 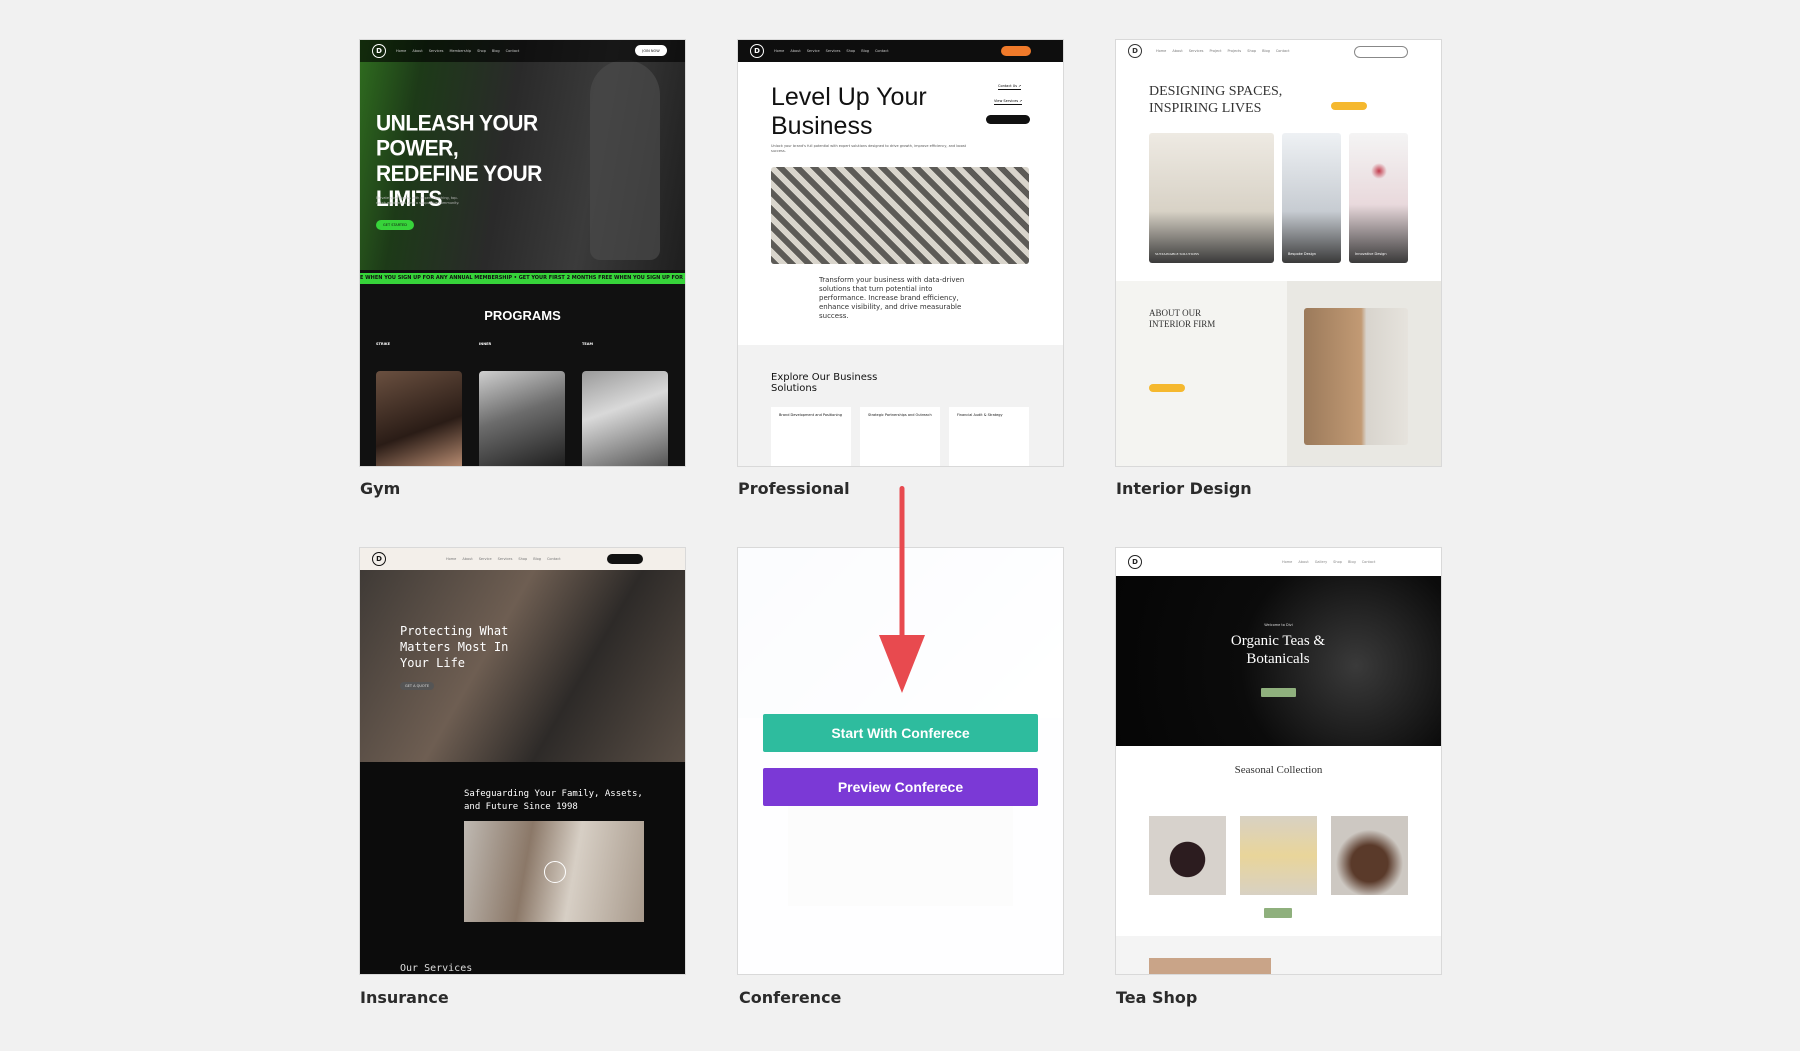 I want to click on about-cta, so click(x=1167, y=388).